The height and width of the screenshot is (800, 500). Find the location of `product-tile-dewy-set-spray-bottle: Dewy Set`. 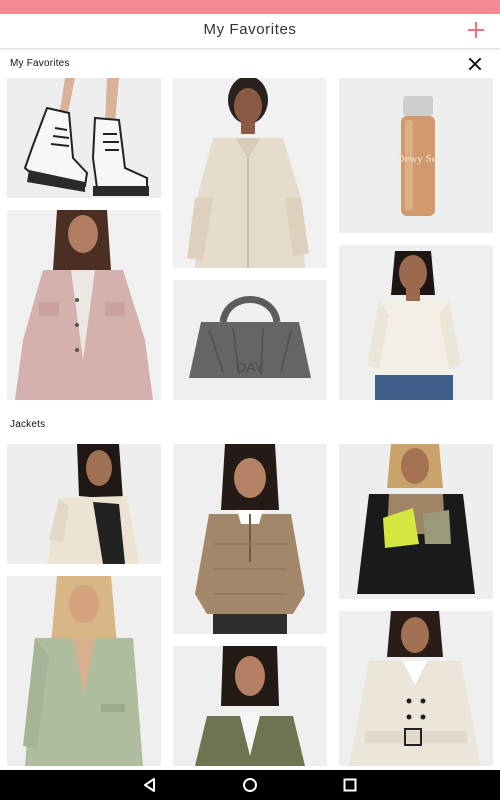

product-tile-dewy-set-spray-bottle: Dewy Set is located at coordinates (416, 155).